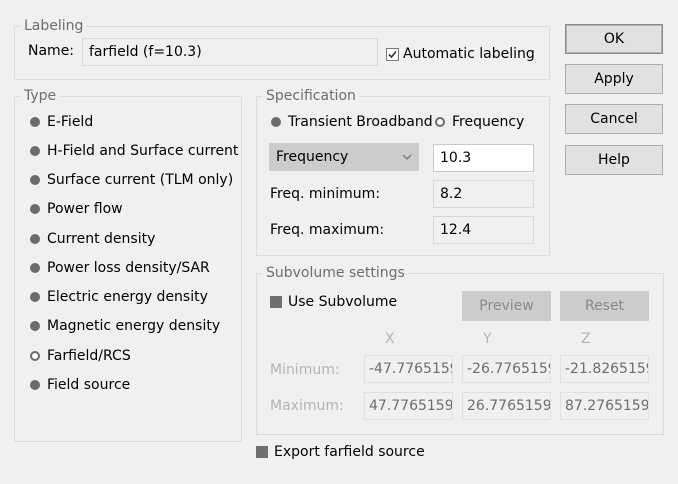 Image resolution: width=678 pixels, height=484 pixels. I want to click on radio-frequency: Frequency, so click(479, 122).